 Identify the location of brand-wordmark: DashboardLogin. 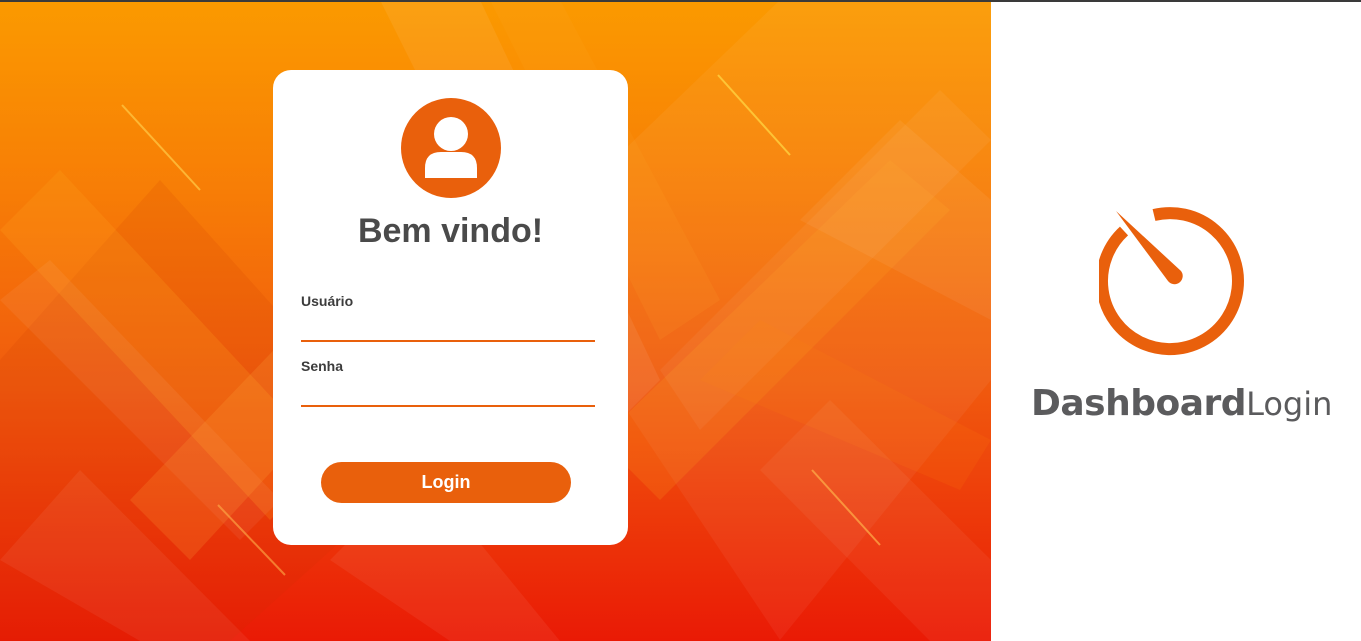
(1181, 403).